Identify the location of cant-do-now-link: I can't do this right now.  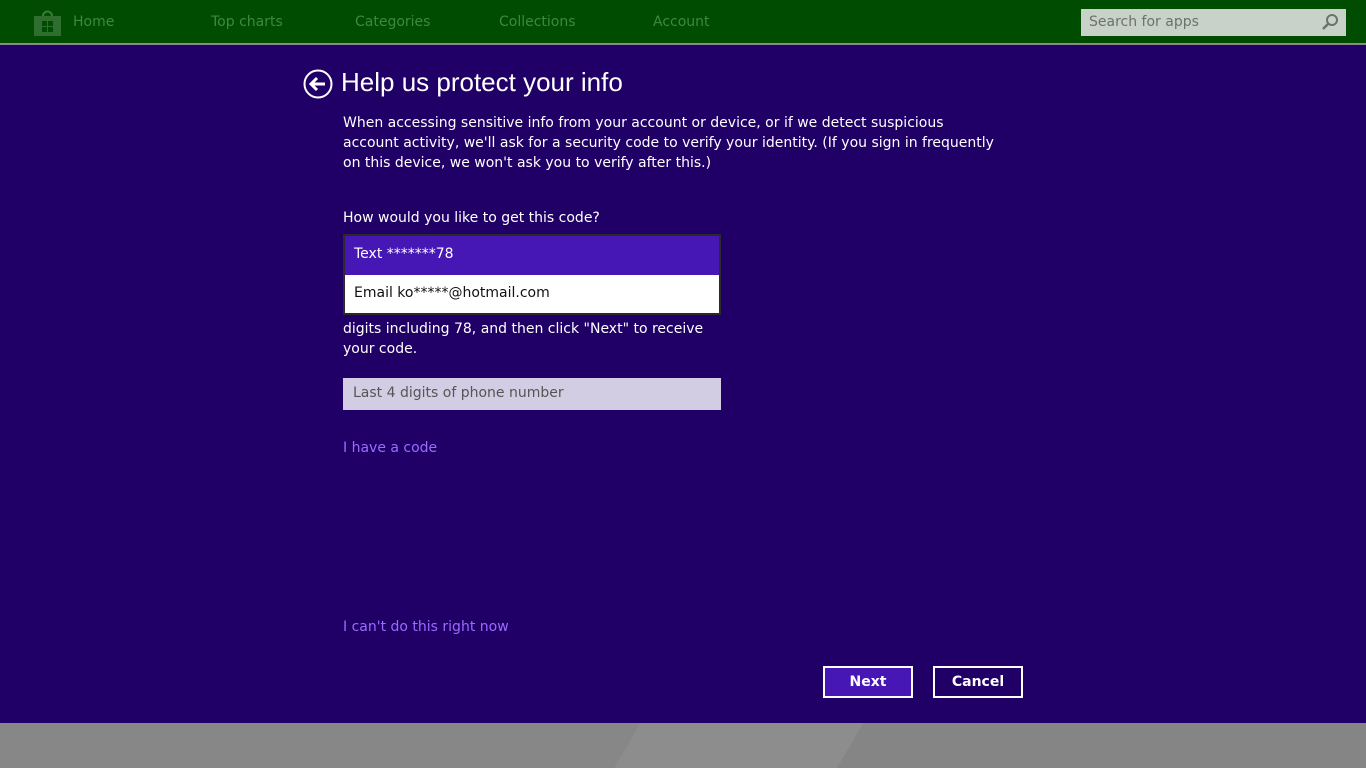
(426, 627).